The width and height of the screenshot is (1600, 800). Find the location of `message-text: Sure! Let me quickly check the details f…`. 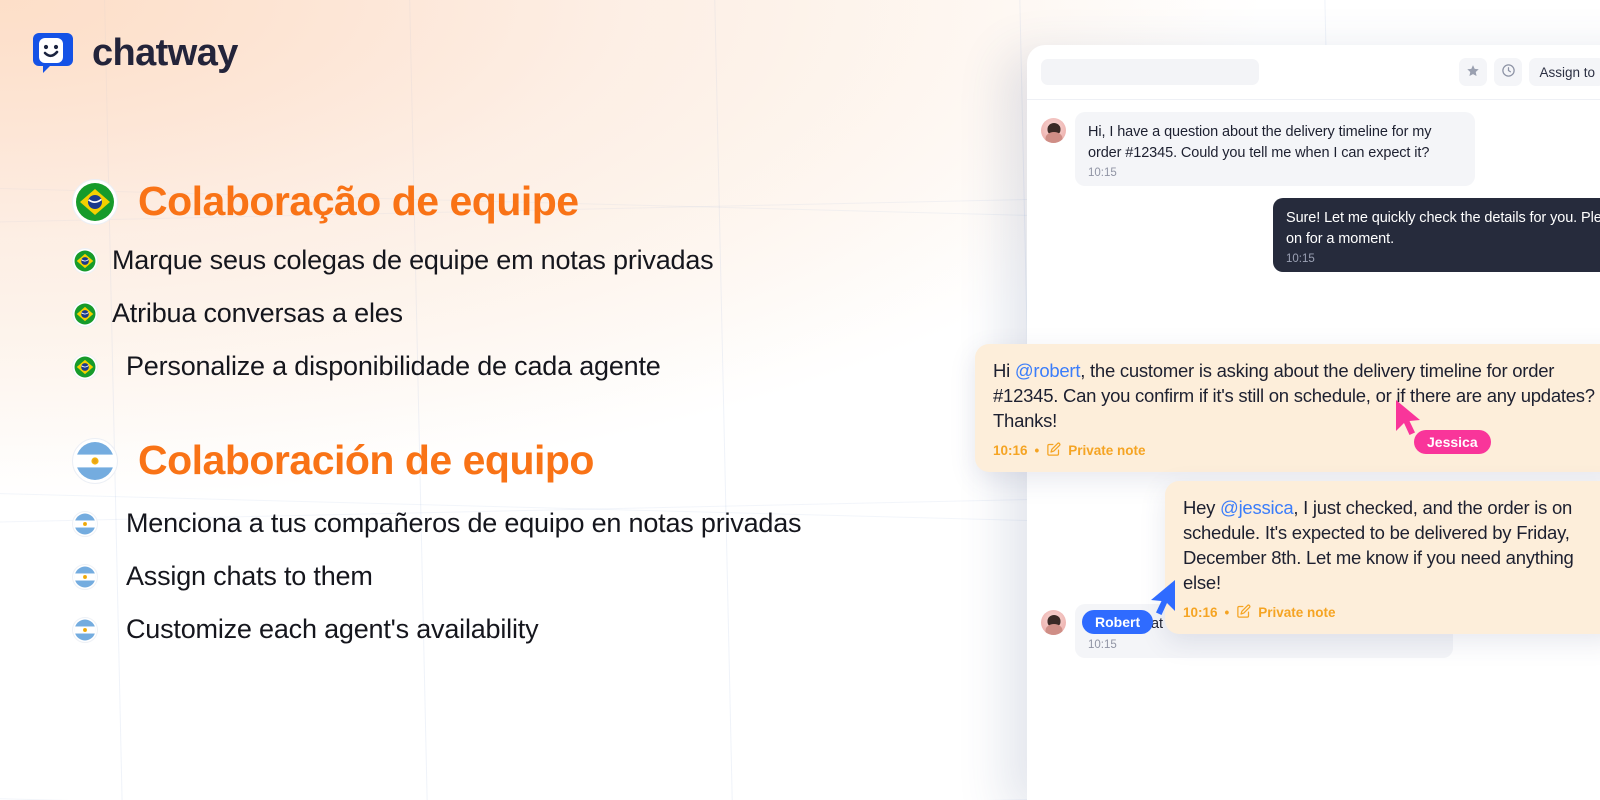

message-text: Sure! Let me quickly check the details f… is located at coordinates (1443, 228).